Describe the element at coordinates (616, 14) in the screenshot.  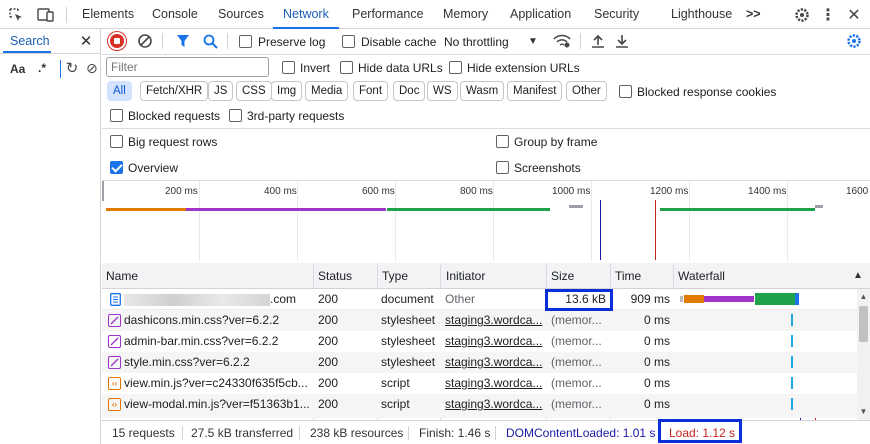
I see `tab-security: Security` at that location.